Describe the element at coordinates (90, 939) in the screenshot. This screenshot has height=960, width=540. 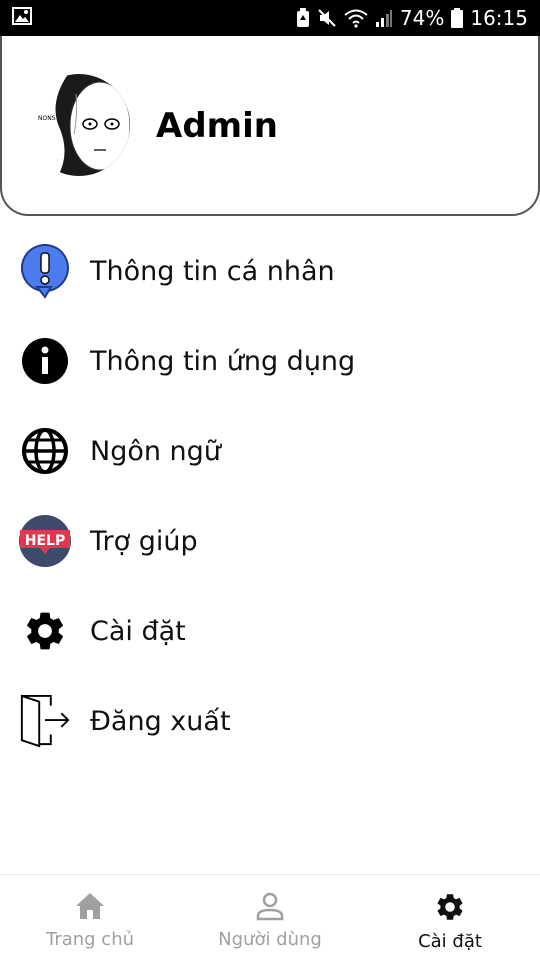
I see `tab-home-label: Trang chủ` at that location.